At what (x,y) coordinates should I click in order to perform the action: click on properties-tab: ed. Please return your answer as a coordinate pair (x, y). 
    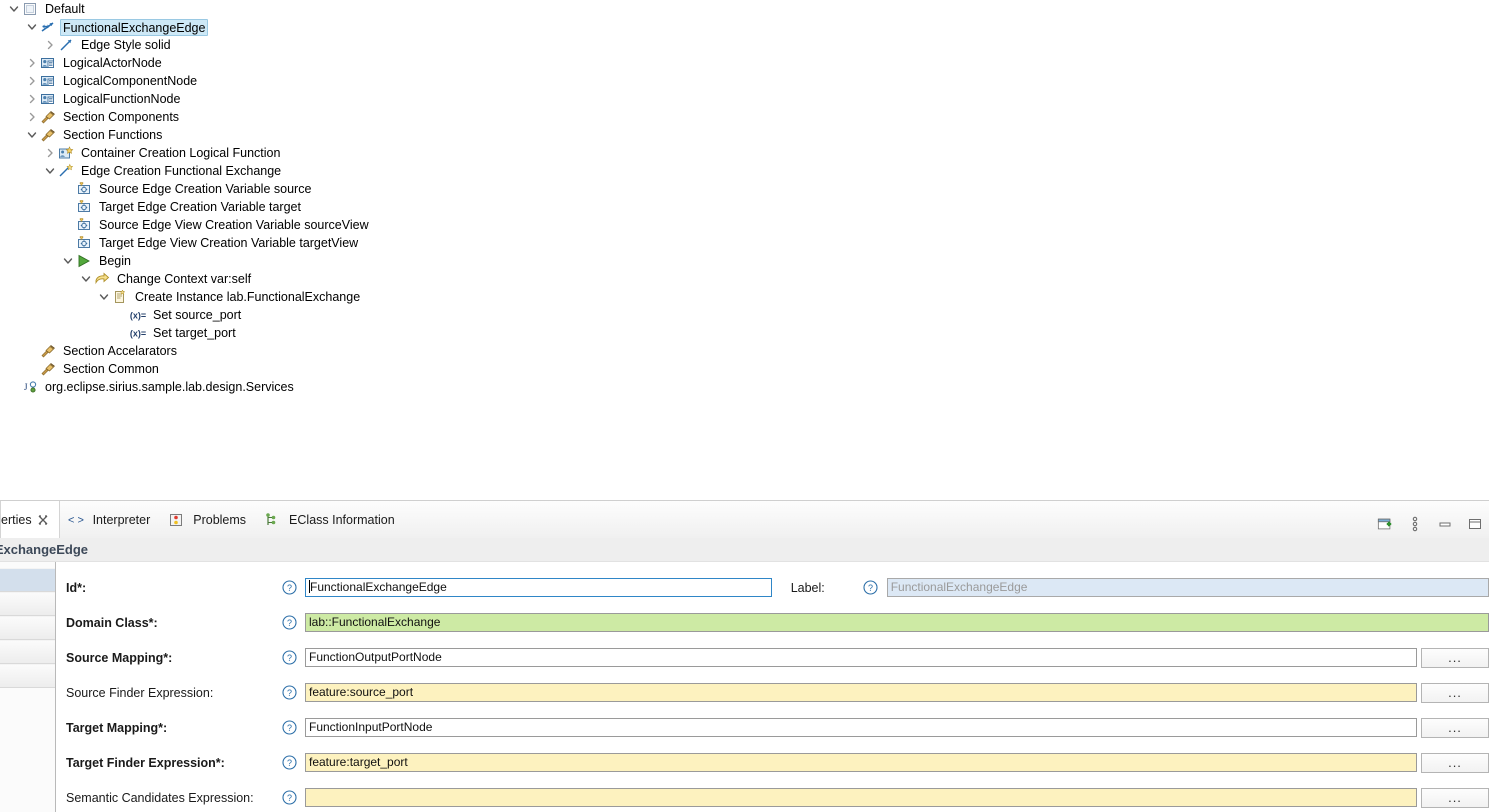
    Looking at the image, I should click on (27, 676).